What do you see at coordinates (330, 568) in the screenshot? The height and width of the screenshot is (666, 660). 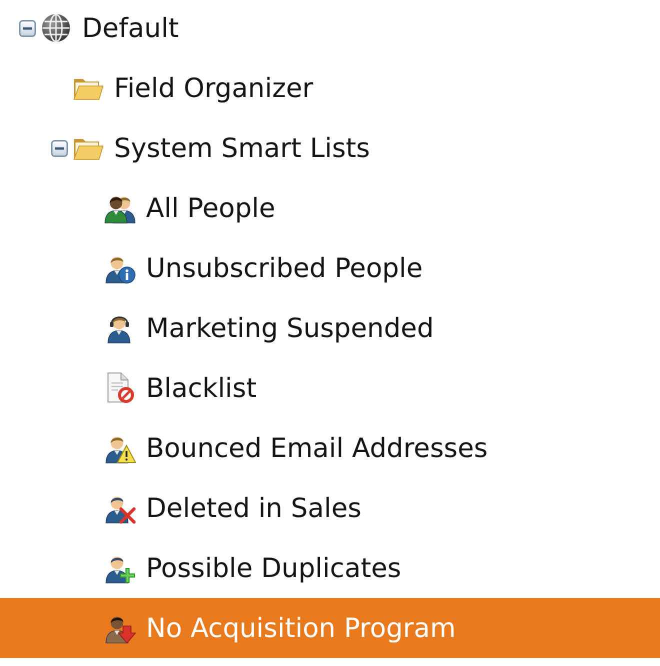 I see `tree-item: Possible Duplicates` at bounding box center [330, 568].